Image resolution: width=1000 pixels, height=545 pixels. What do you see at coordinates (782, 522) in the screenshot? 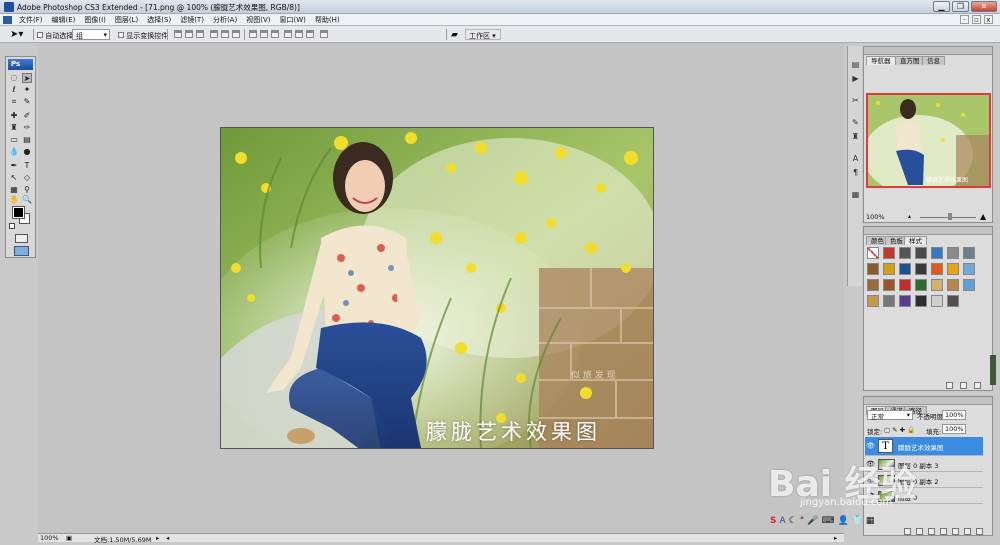
I see `ime-lang-icon: A` at bounding box center [782, 522].